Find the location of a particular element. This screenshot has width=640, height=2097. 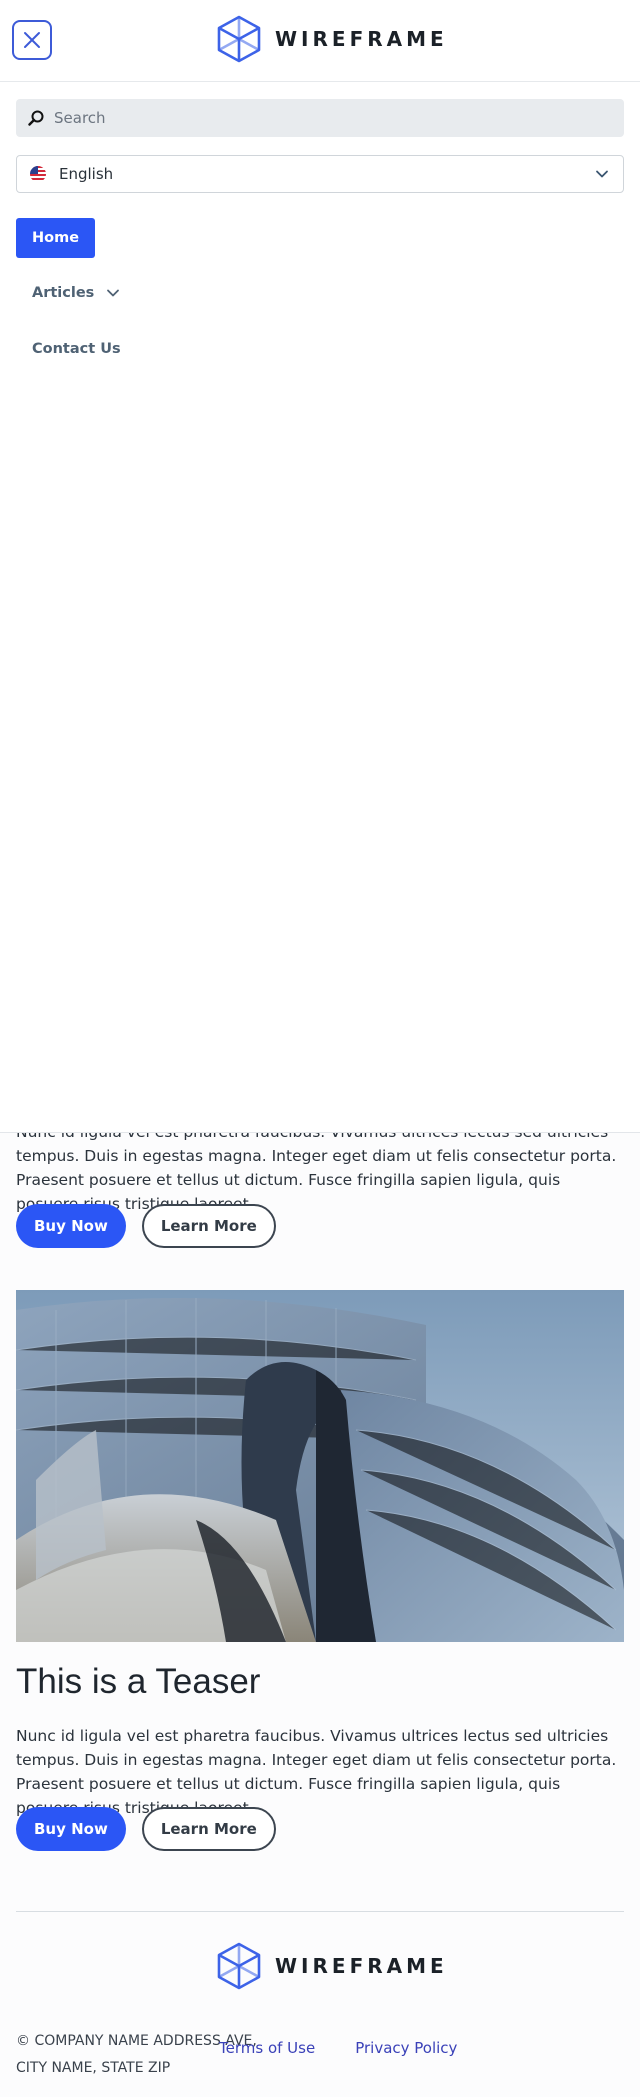

us-flag-icon is located at coordinates (38, 174).